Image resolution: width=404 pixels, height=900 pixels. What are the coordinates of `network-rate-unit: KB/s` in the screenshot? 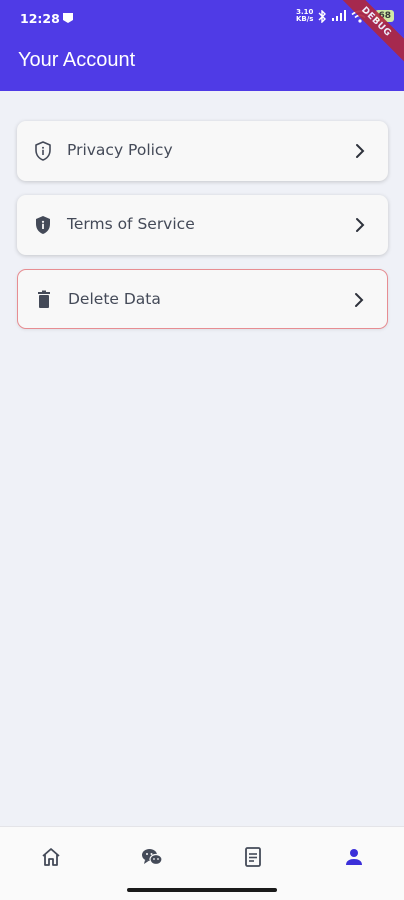 It's located at (304, 19).